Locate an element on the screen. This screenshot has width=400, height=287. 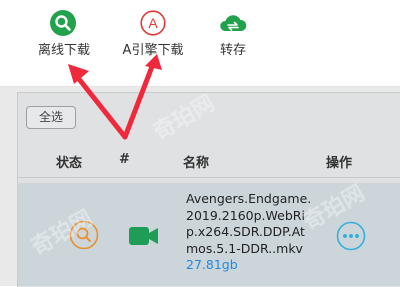
select-all-button: 全选 is located at coordinates (51, 117).